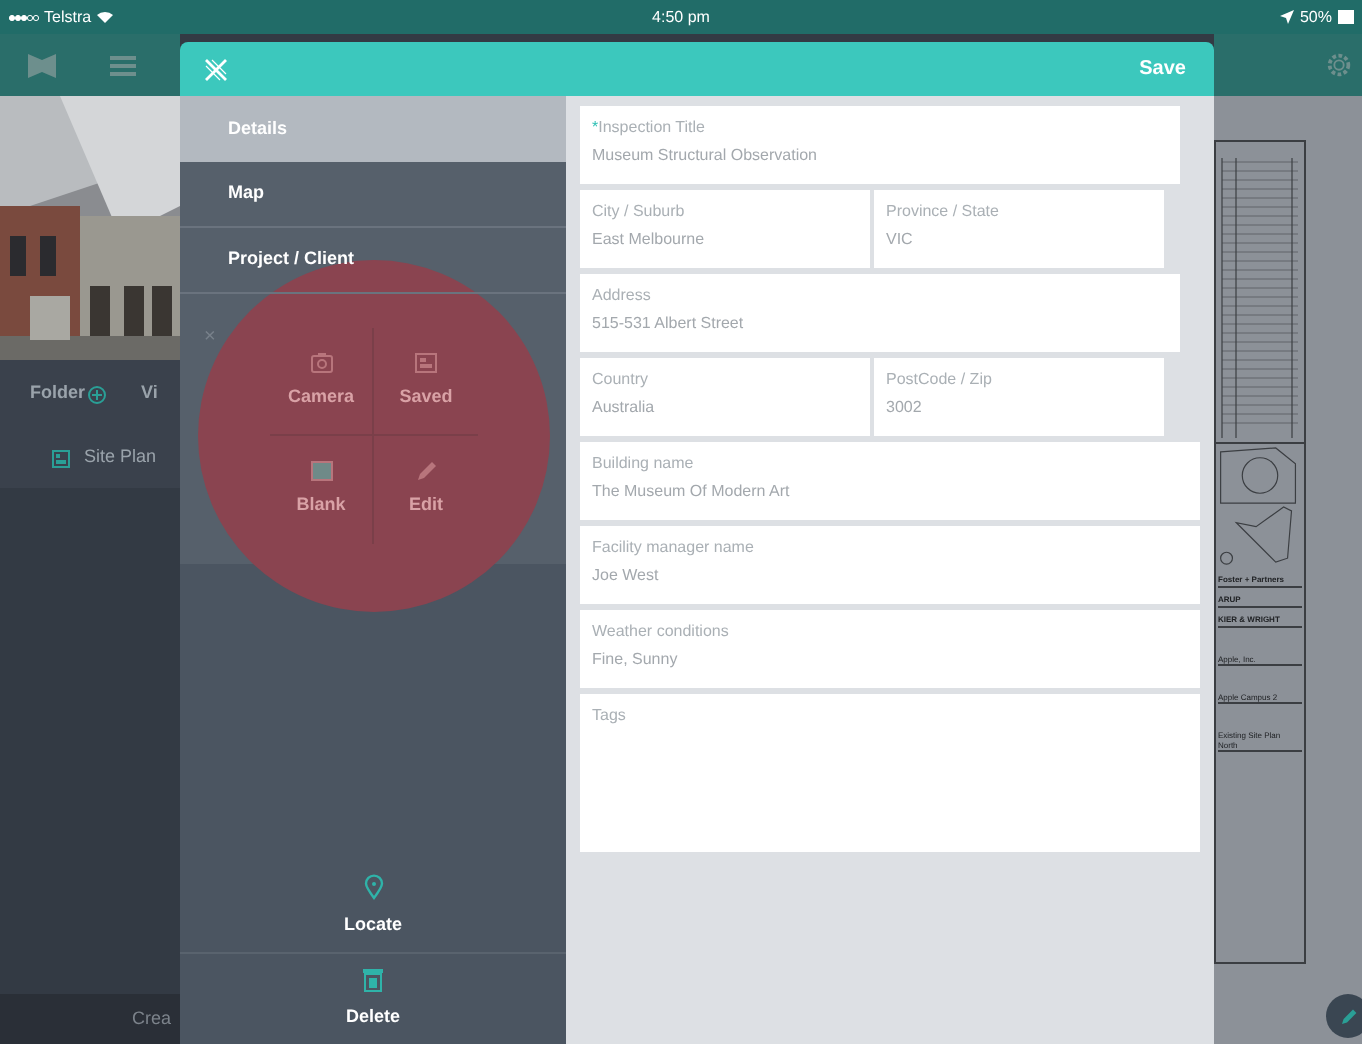 This screenshot has height=1044, width=1362. What do you see at coordinates (322, 490) in the screenshot?
I see `radial-menu-item: Blank` at bounding box center [322, 490].